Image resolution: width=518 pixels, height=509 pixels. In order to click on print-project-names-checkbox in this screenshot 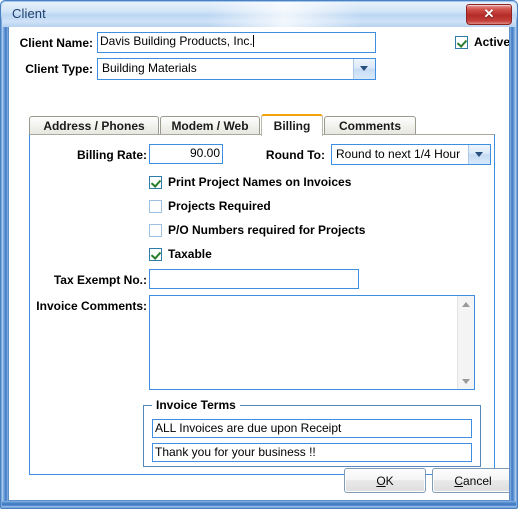, I will do `click(155, 182)`.